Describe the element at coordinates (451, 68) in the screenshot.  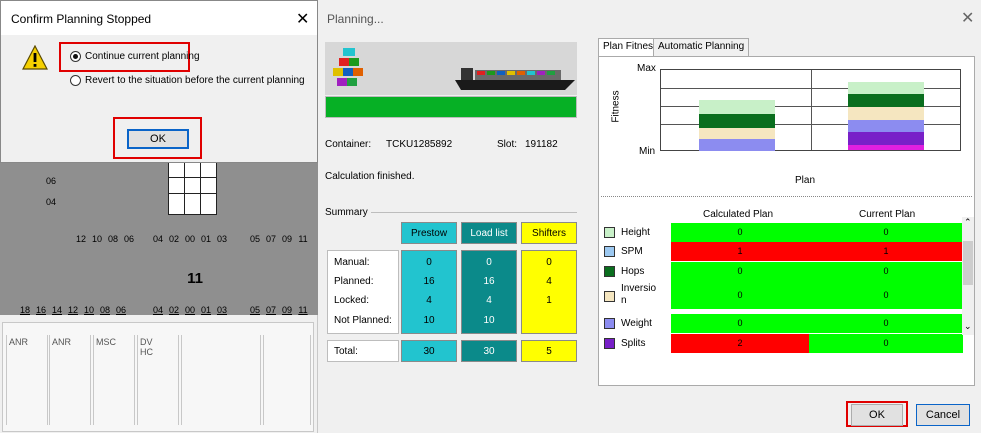
I see `ship-banner-icon` at that location.